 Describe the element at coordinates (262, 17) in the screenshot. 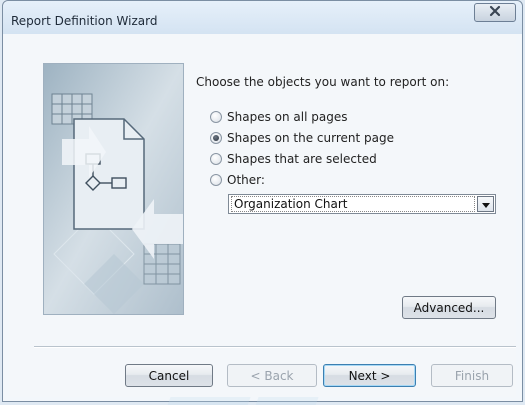

I see `title-bar: Report Definition Wizard` at that location.